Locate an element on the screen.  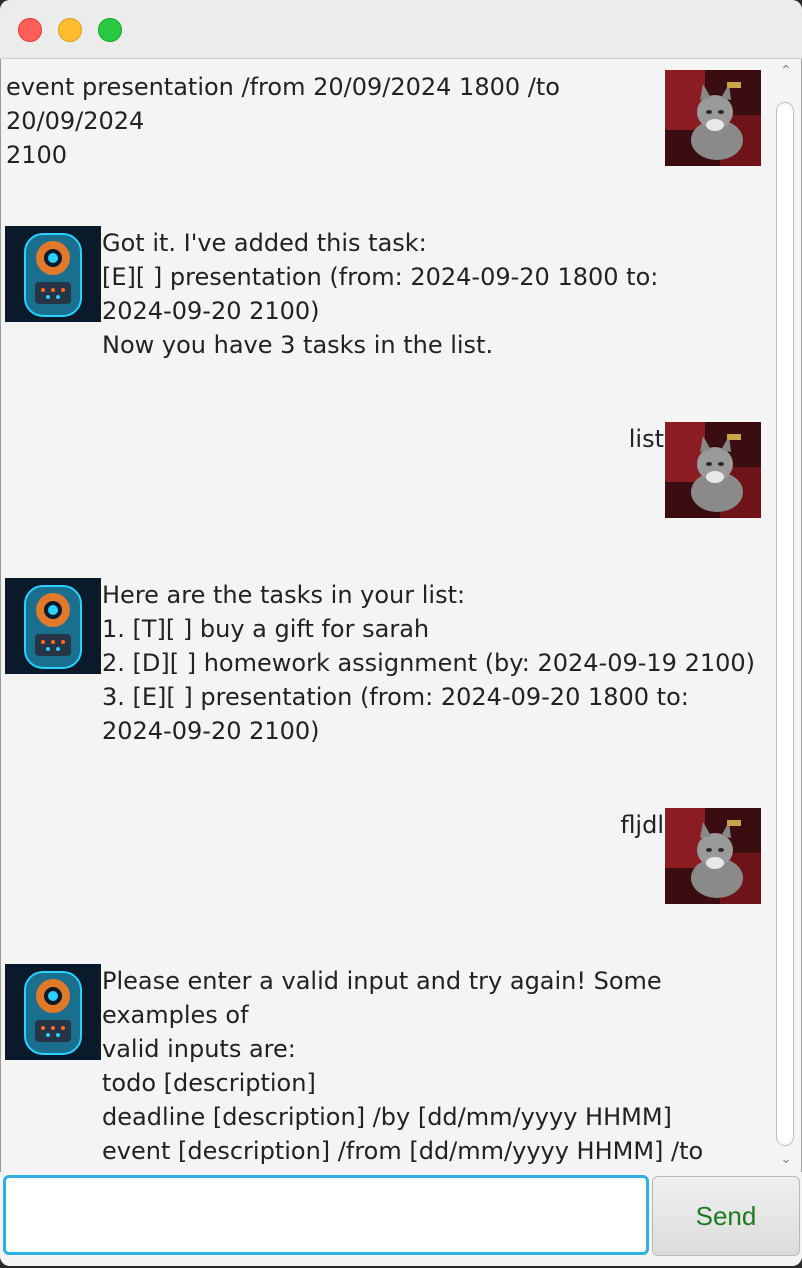
send-button: Send is located at coordinates (726, 1216).